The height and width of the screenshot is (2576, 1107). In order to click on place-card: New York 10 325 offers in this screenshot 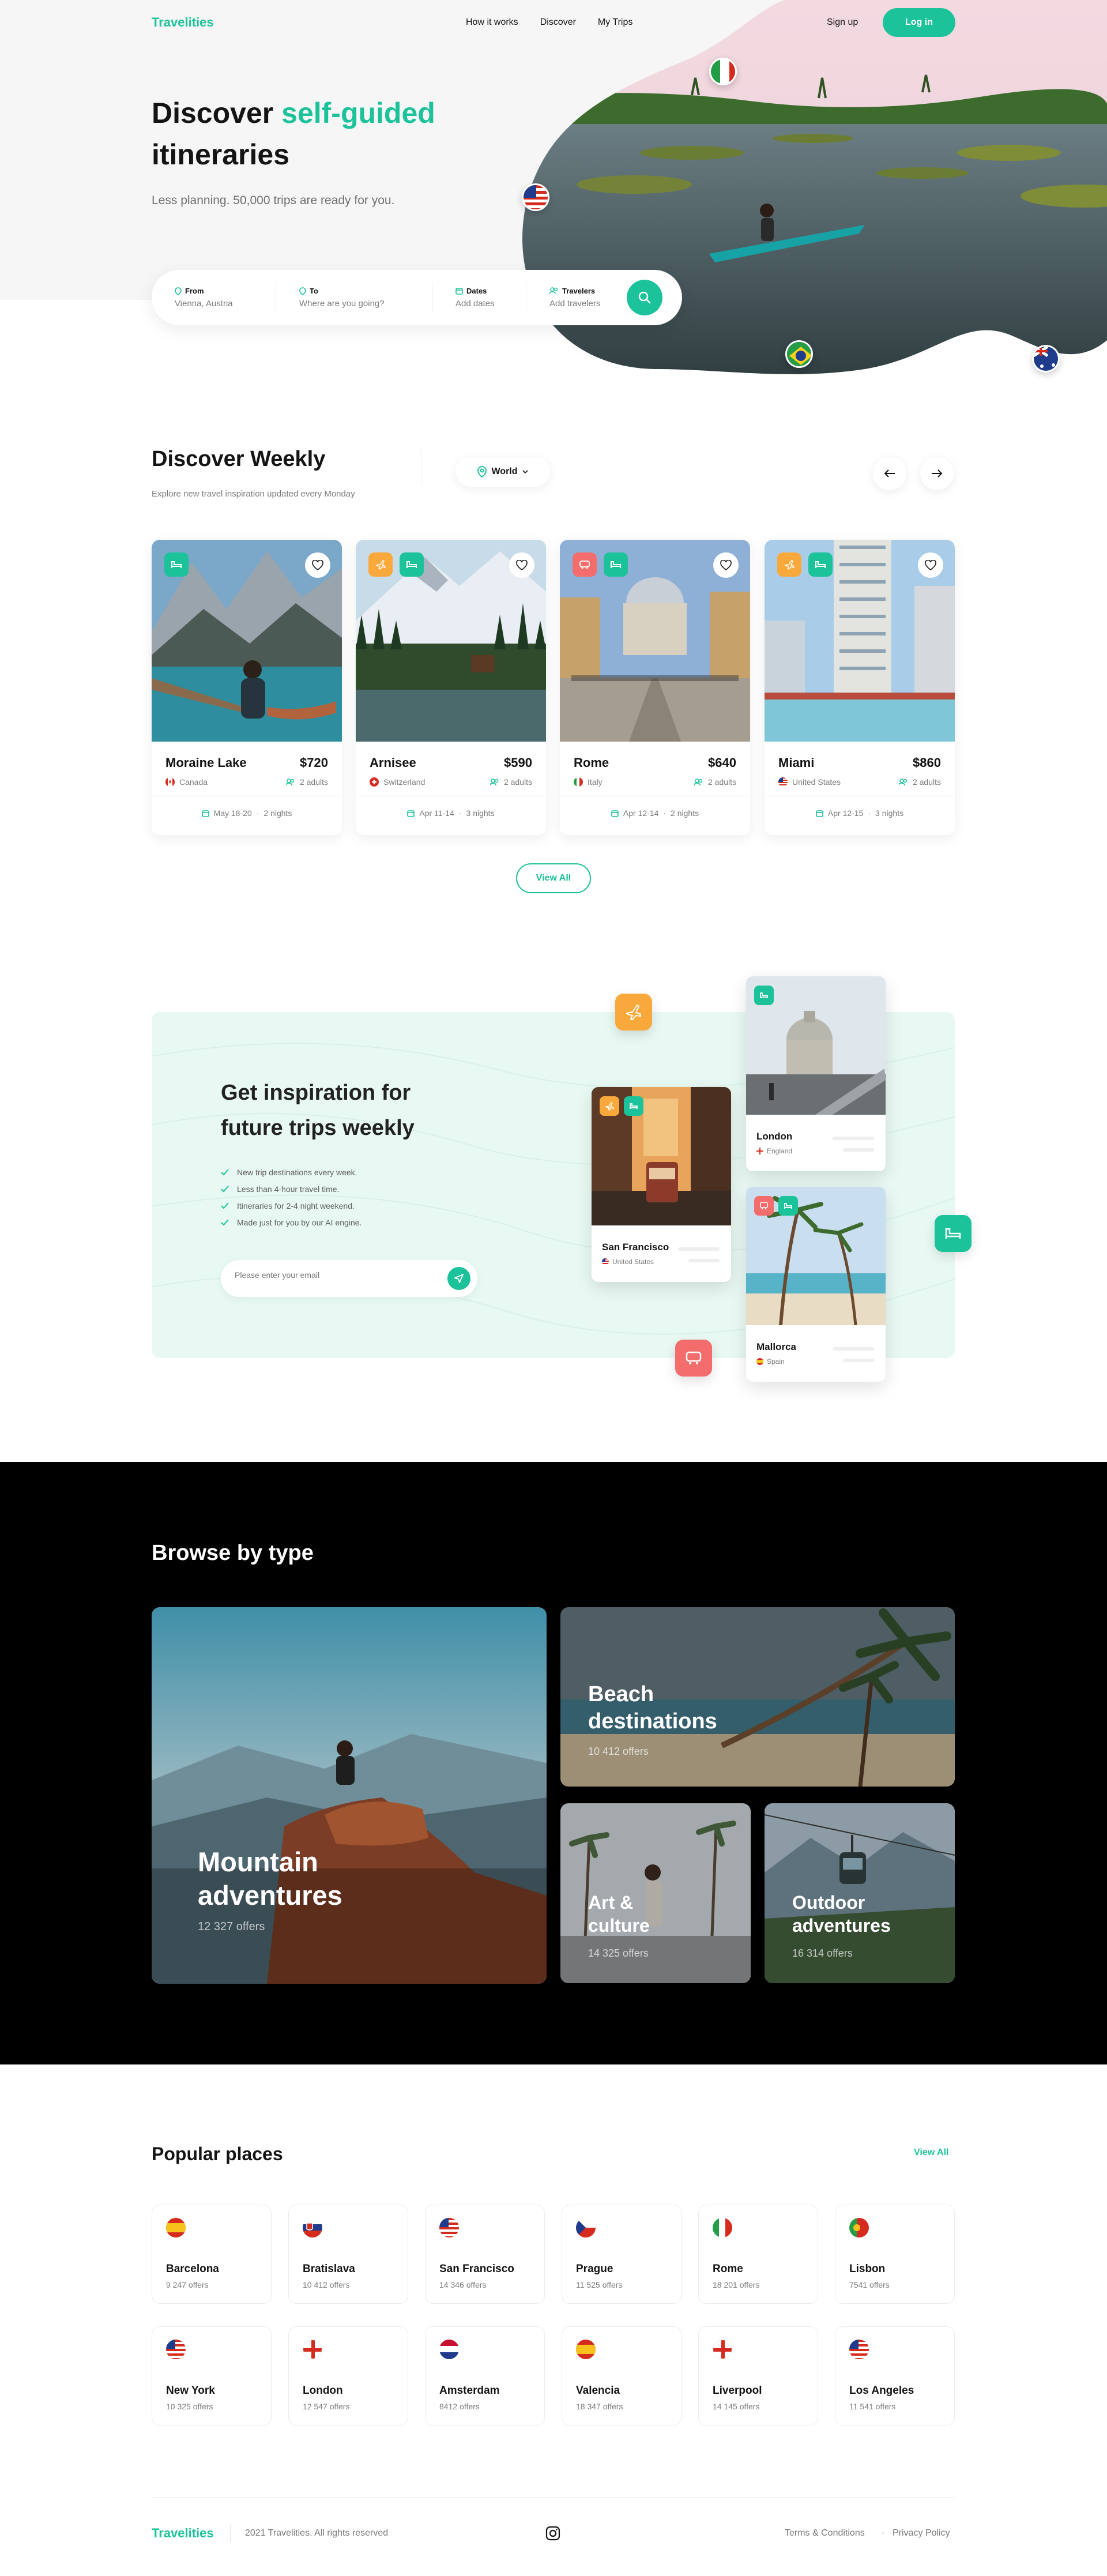, I will do `click(212, 2375)`.